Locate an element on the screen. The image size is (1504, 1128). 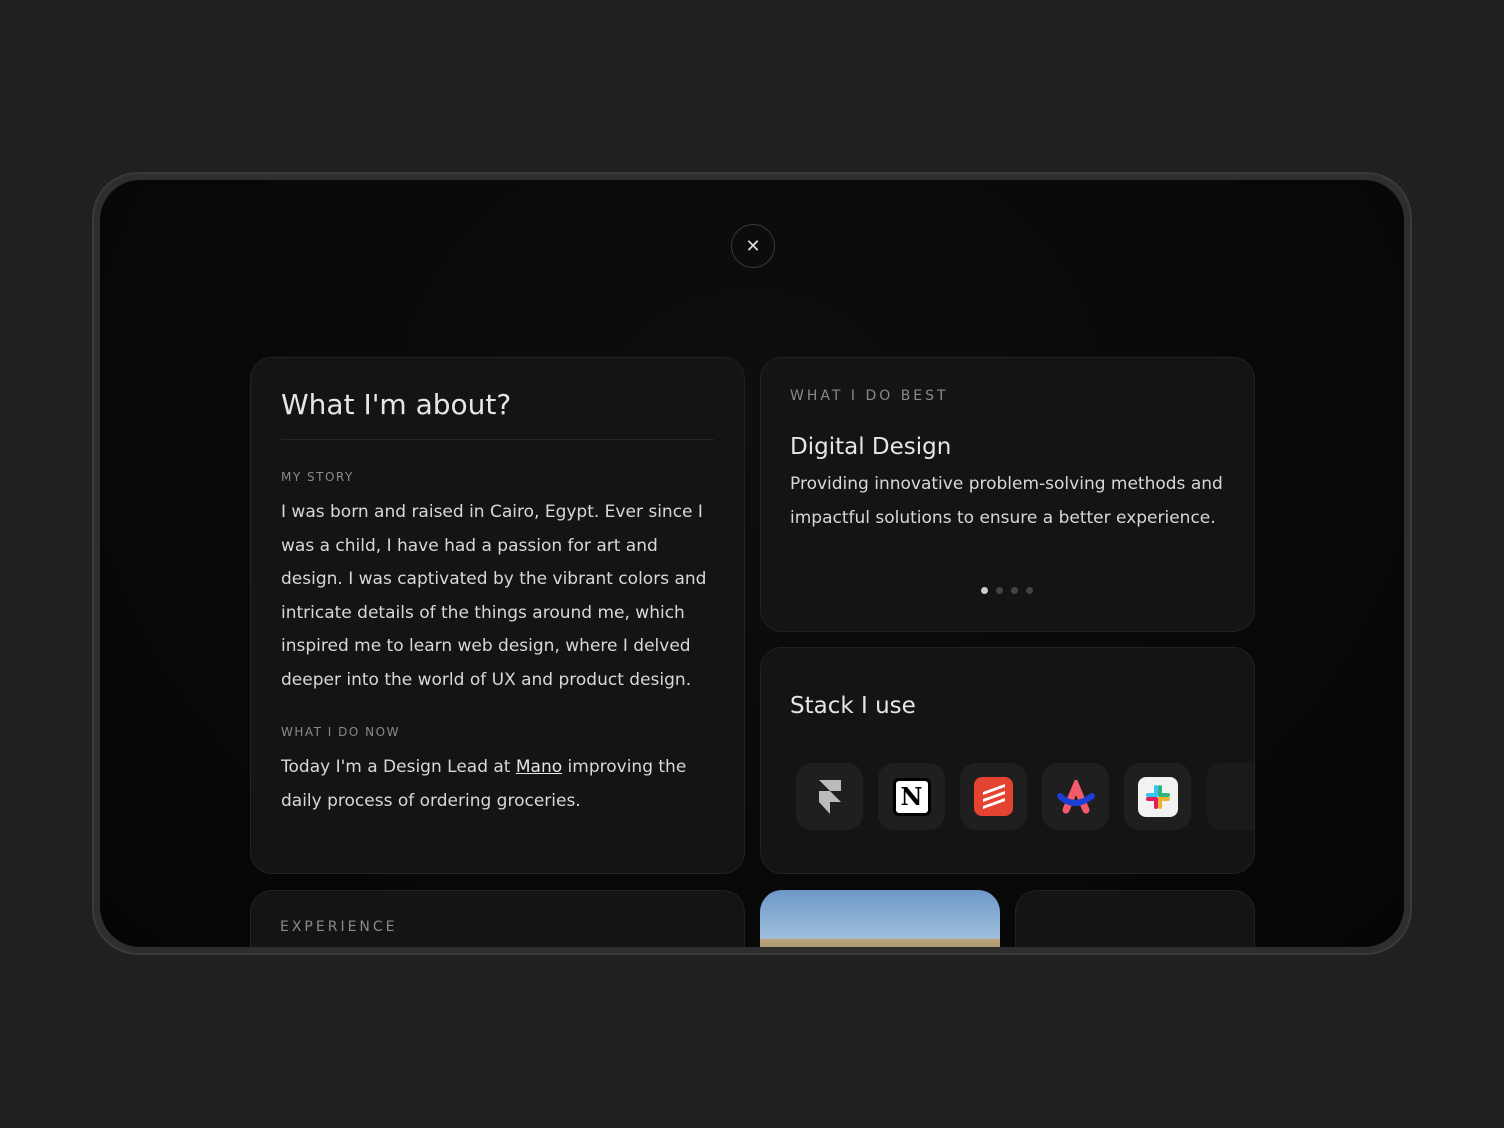
notion-icon: N is located at coordinates (911, 796).